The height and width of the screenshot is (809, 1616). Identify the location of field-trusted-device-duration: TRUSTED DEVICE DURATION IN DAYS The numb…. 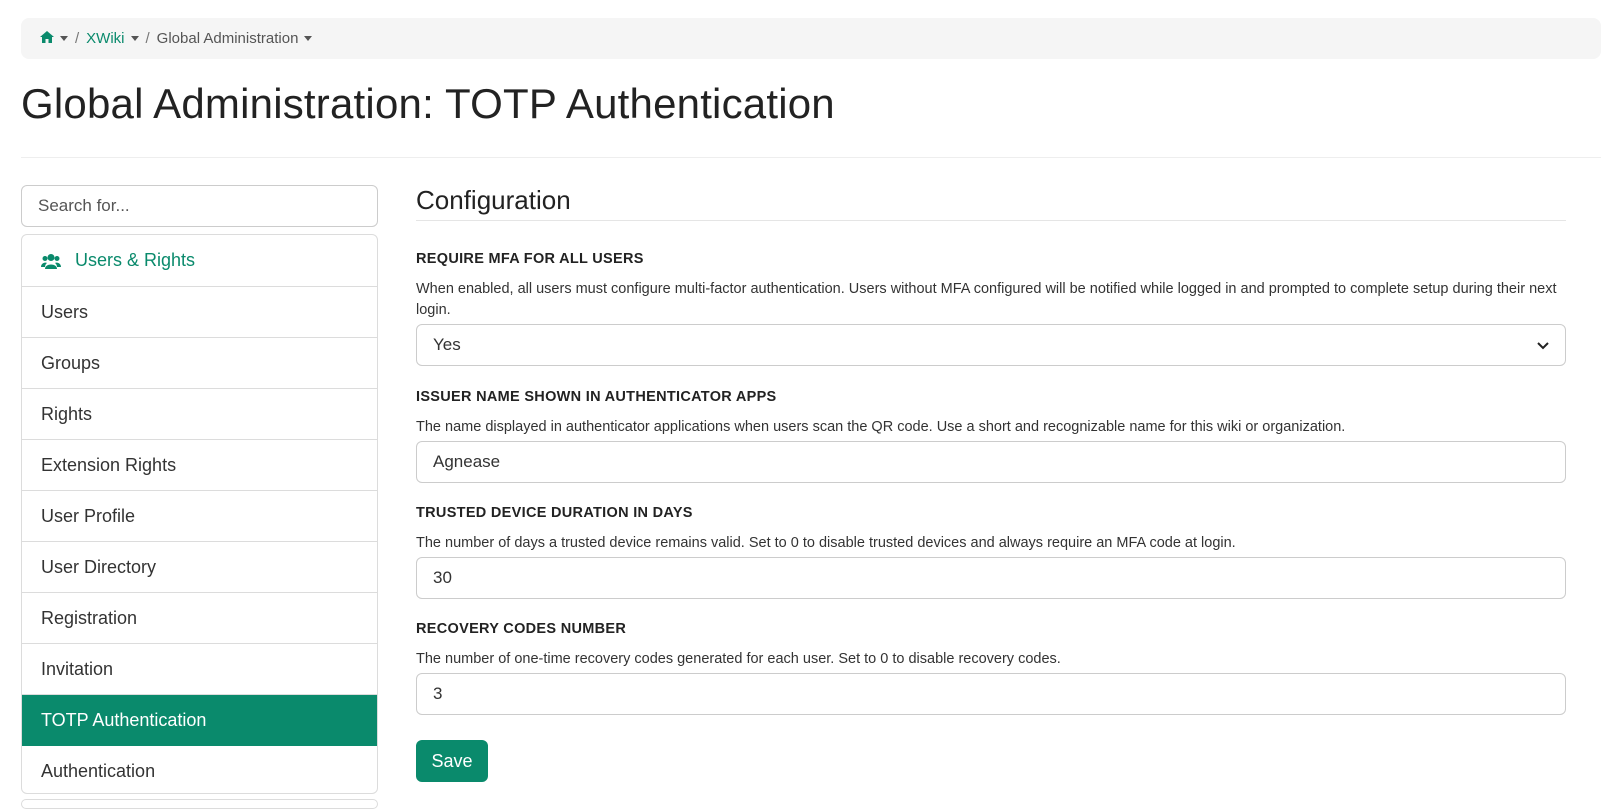
(991, 552).